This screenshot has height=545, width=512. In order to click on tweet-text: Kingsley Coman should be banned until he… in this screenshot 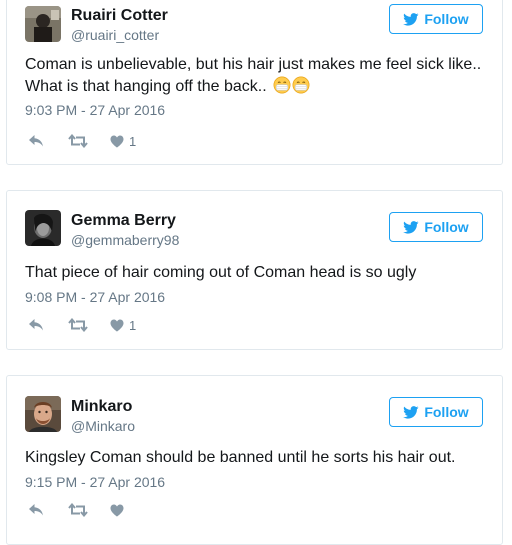, I will do `click(240, 457)`.